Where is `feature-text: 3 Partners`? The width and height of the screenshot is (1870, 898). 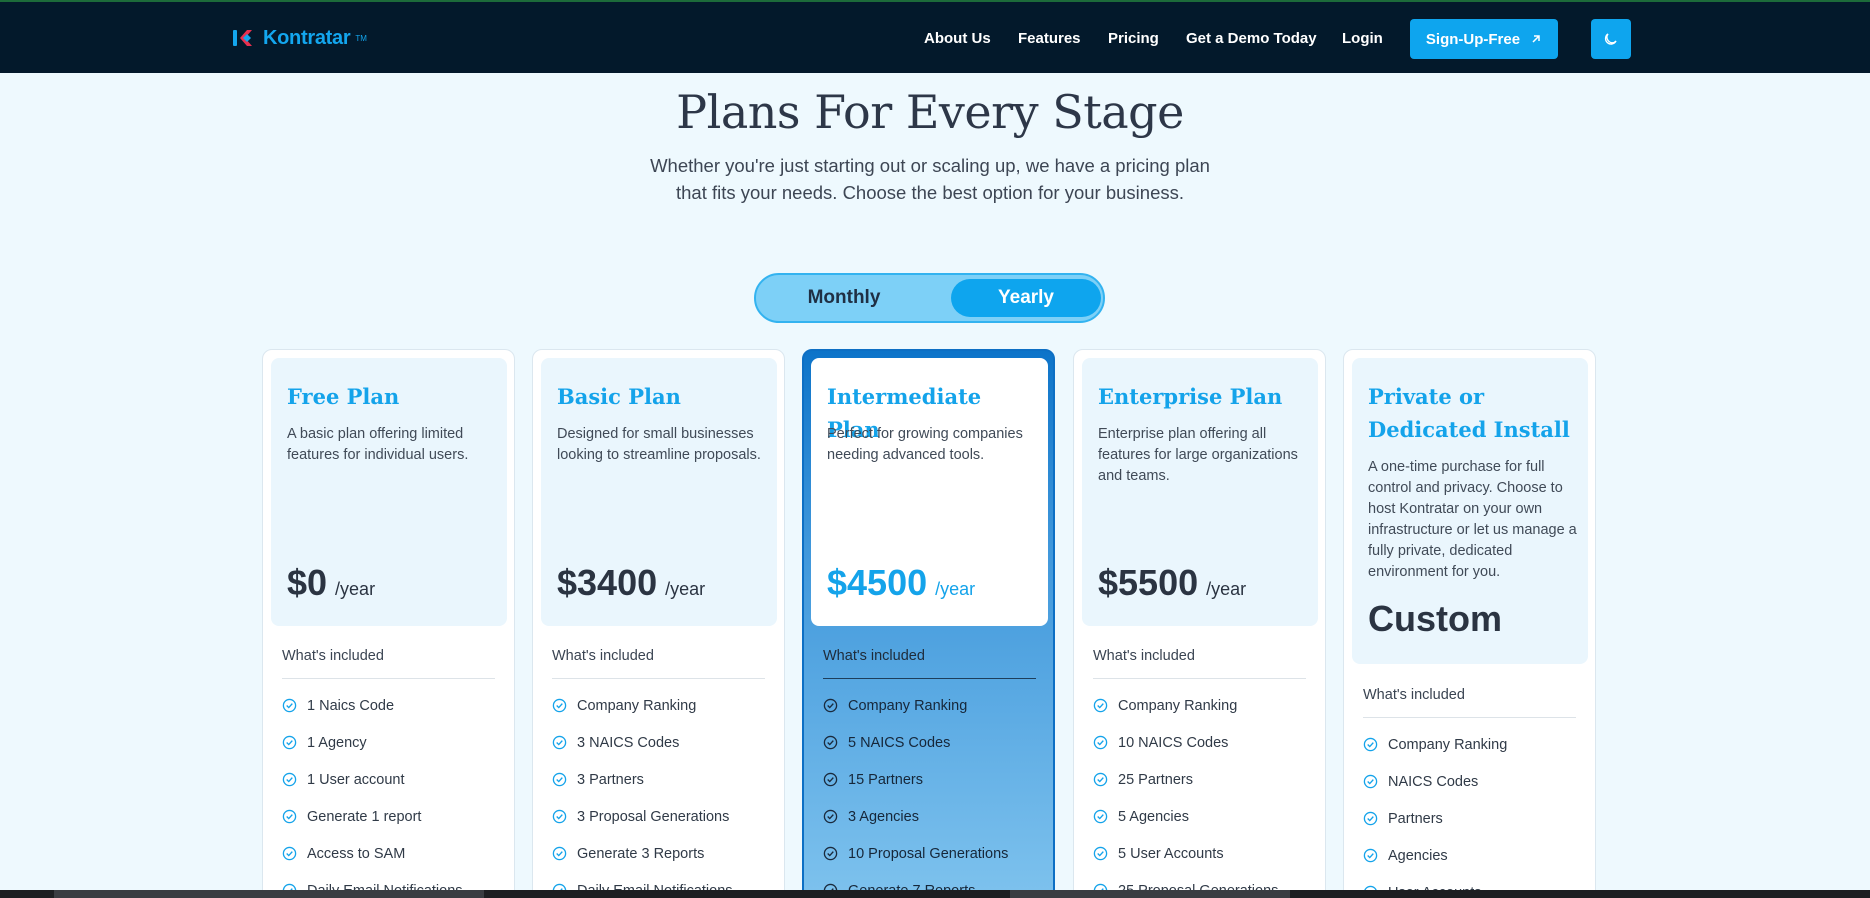
feature-text: 3 Partners is located at coordinates (610, 779).